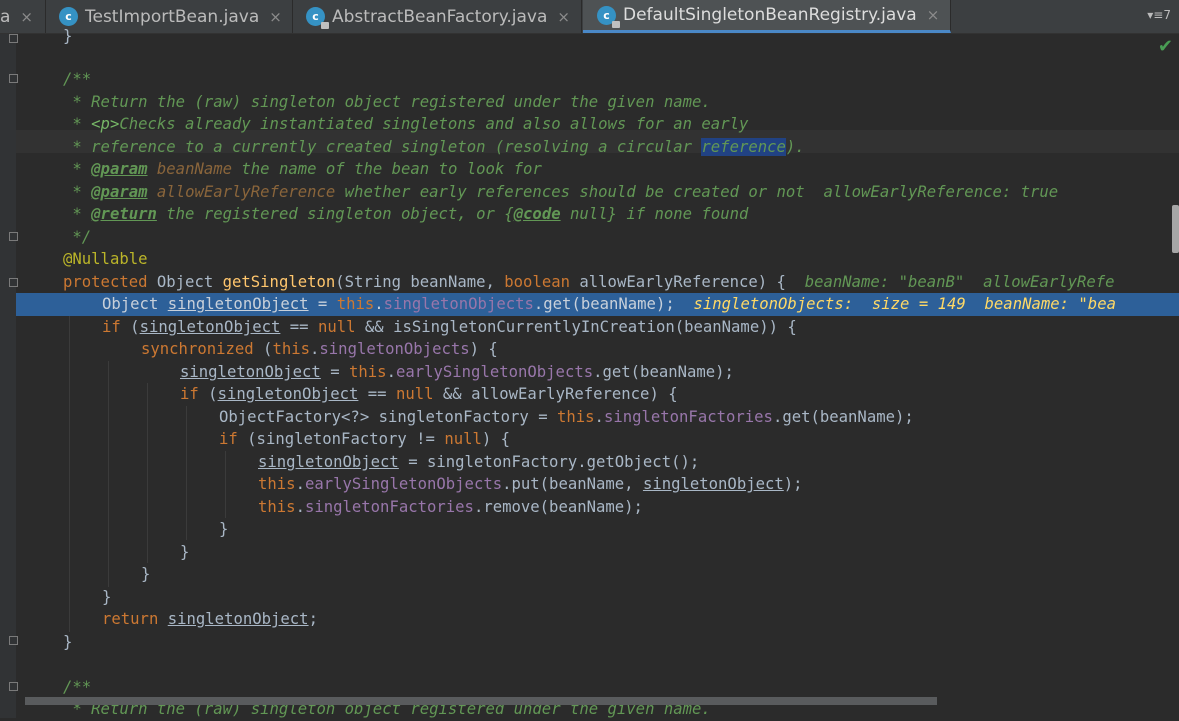  I want to click on horizontal-scrollbar, so click(481, 701).